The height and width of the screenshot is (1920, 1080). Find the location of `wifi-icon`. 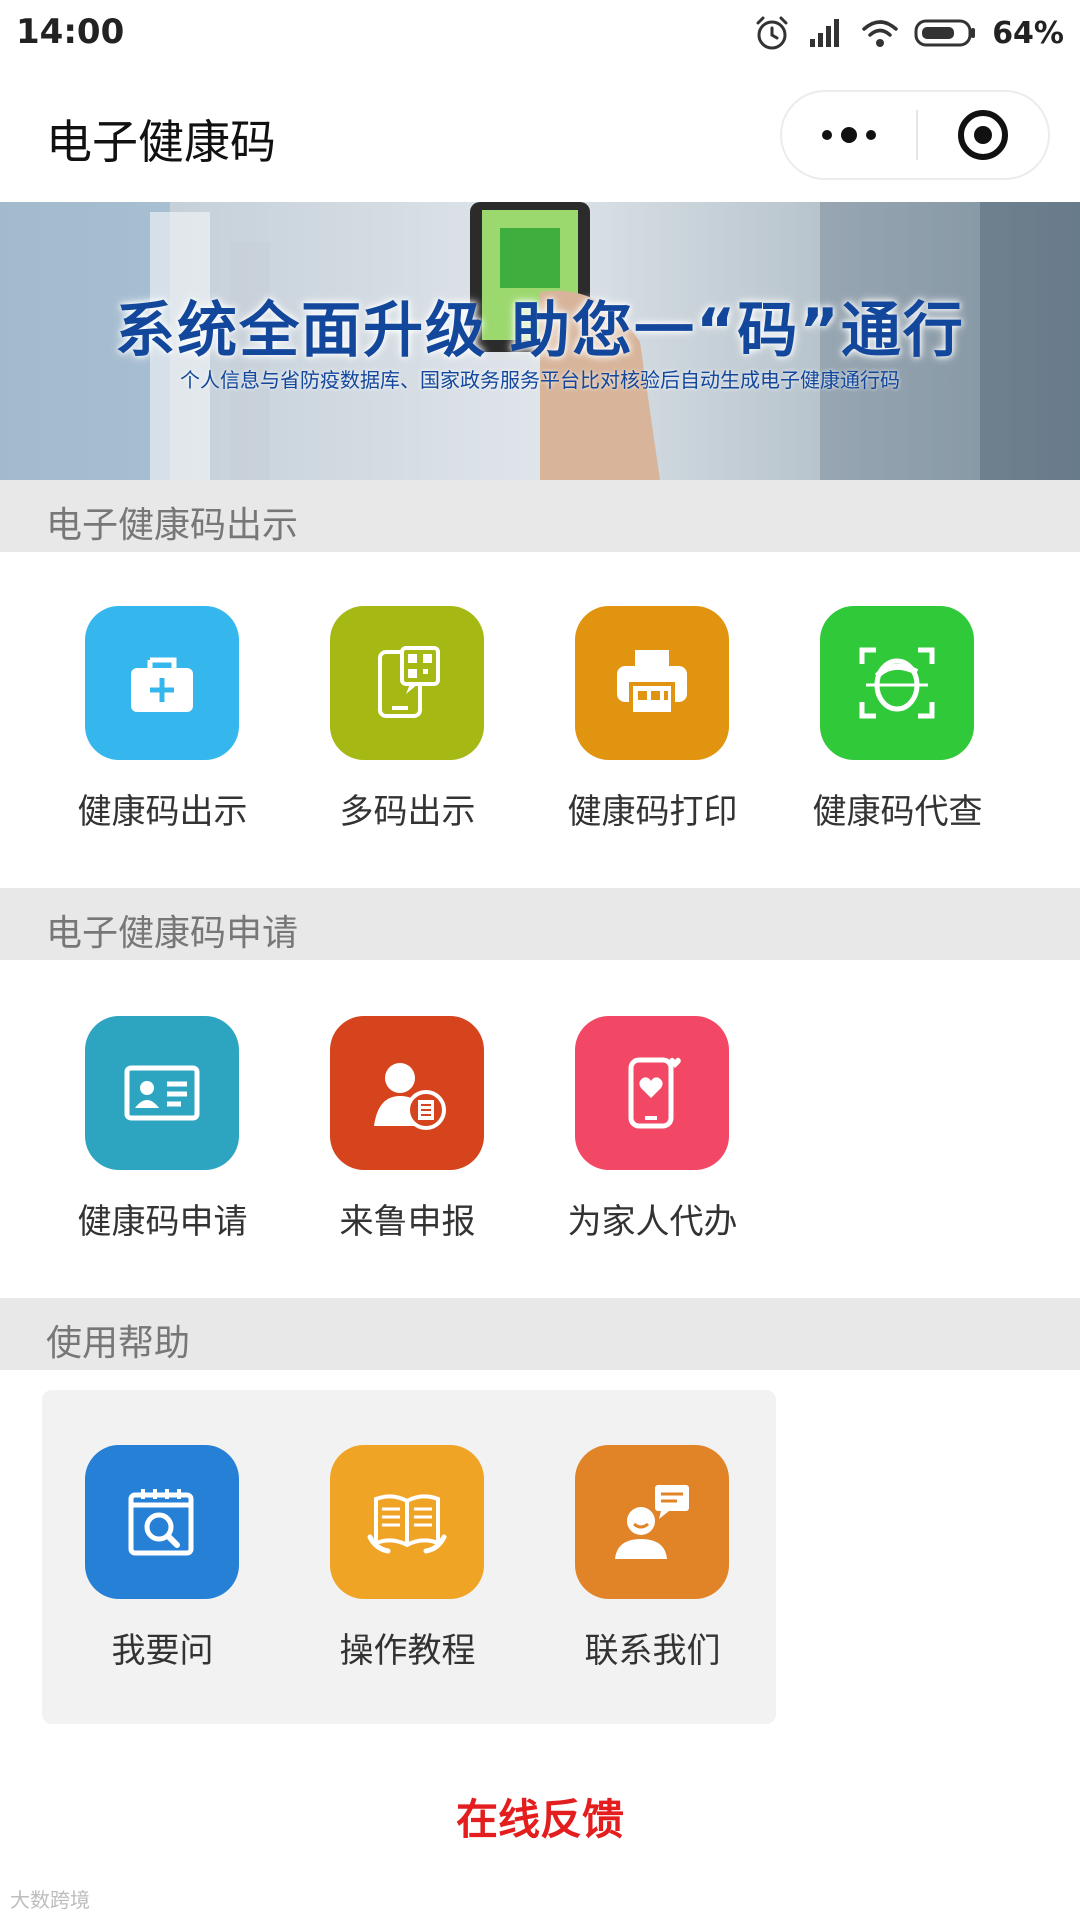

wifi-icon is located at coordinates (880, 33).